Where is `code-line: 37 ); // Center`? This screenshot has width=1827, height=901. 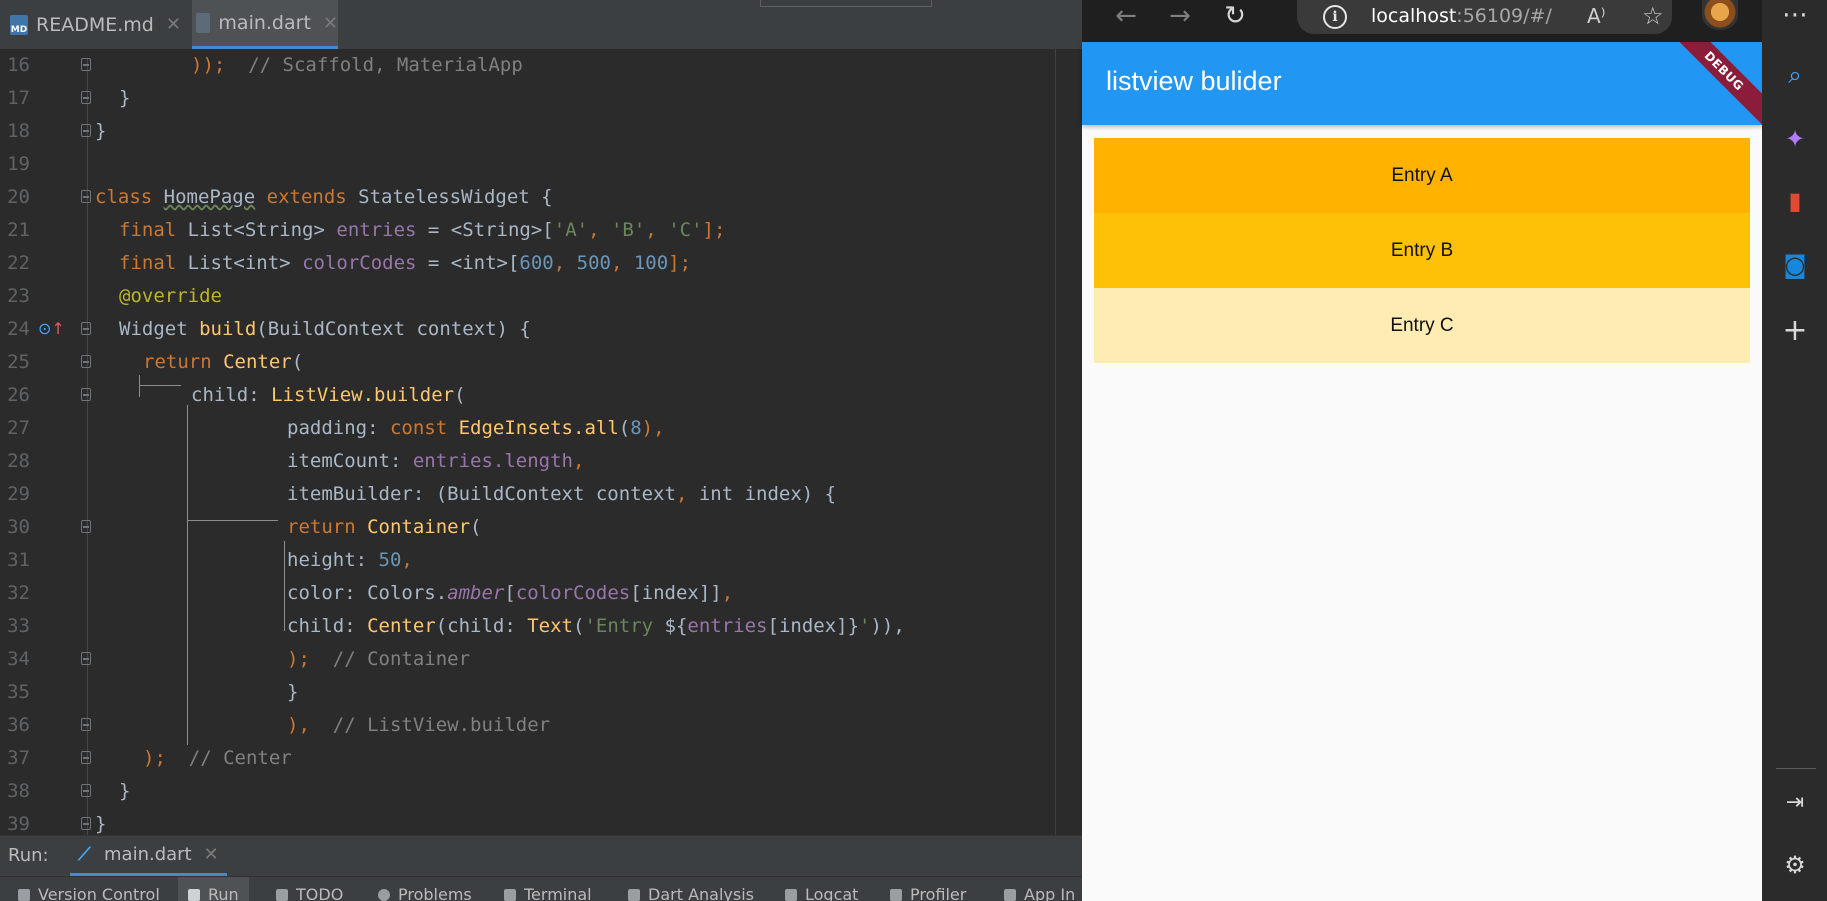
code-line: 37 ); // Center is located at coordinates (541, 758).